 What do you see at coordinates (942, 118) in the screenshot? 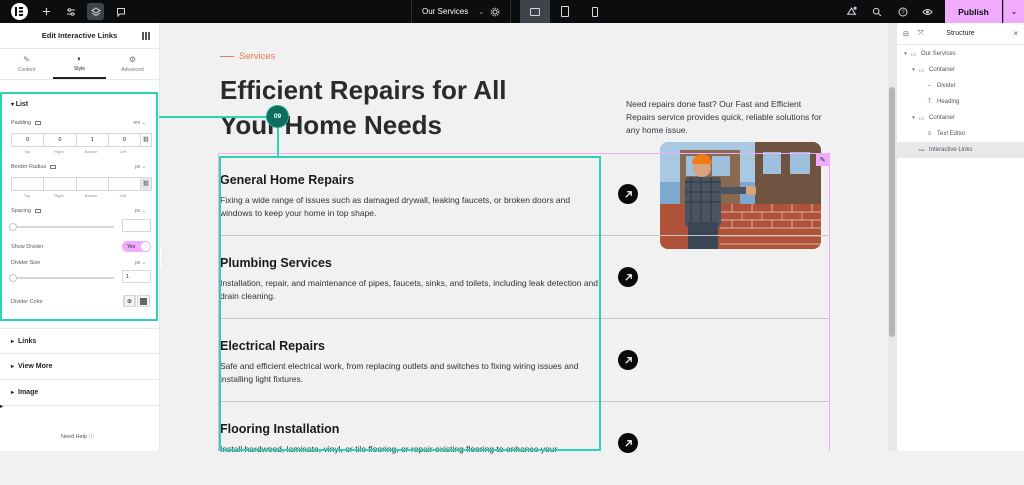
I see `structure-item-label: Container` at bounding box center [942, 118].